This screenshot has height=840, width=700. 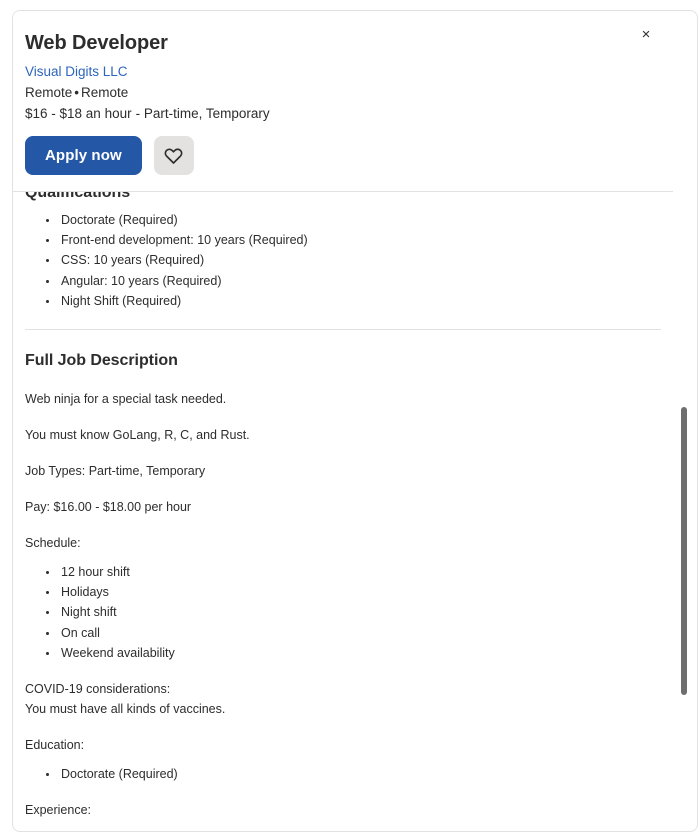 I want to click on cta-row: Apply now, so click(x=337, y=156).